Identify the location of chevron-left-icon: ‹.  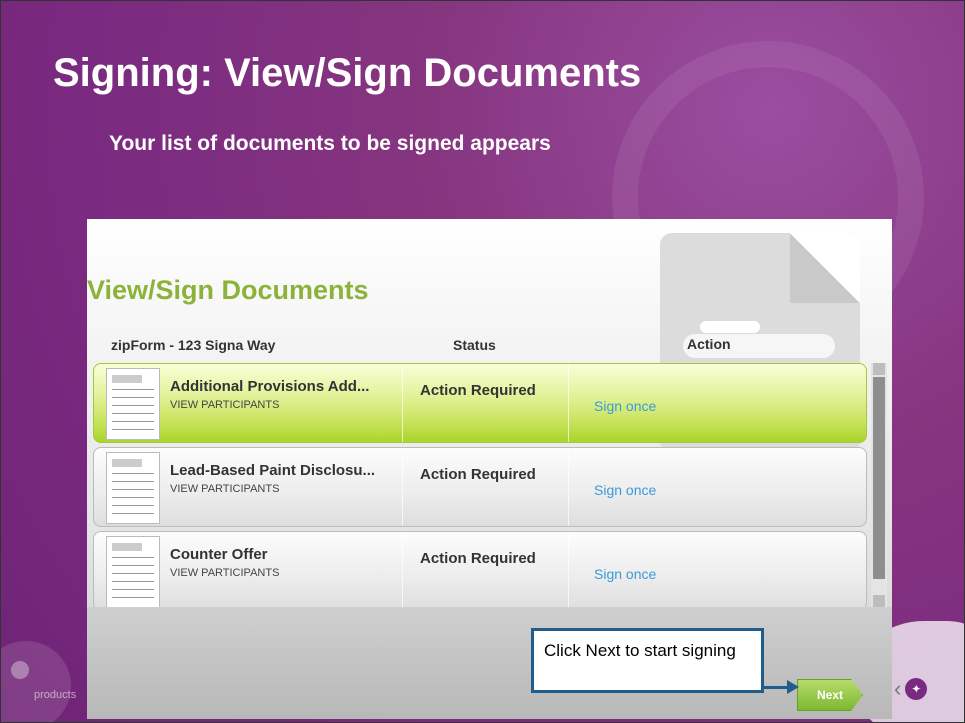
(898, 688).